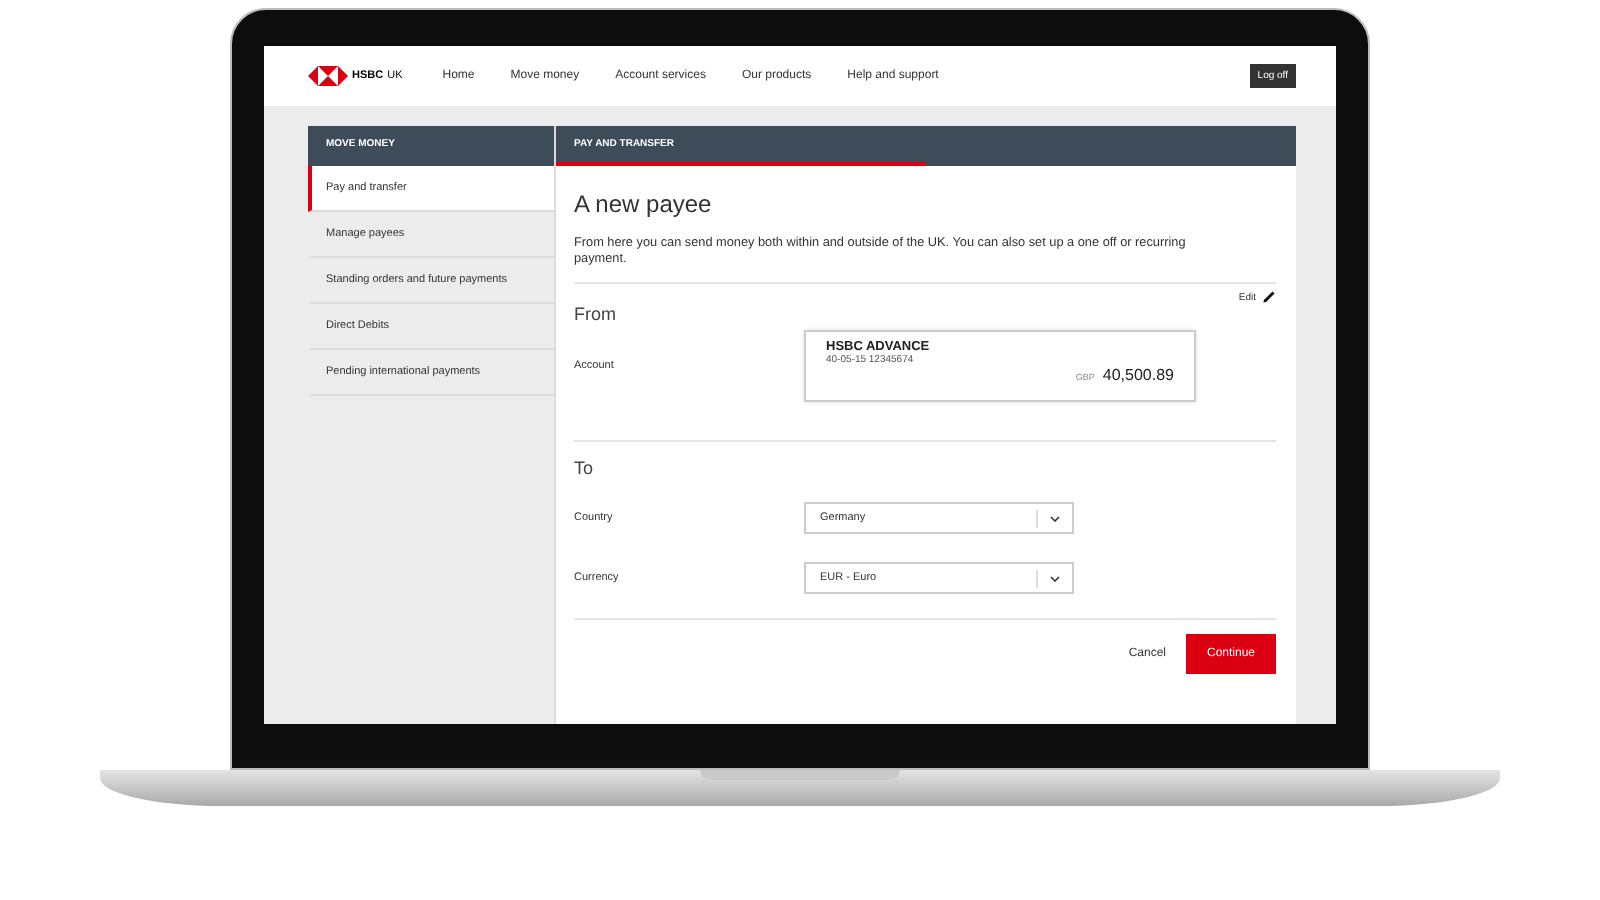  Describe the element at coordinates (1269, 297) in the screenshot. I see `pencil-icon` at that location.